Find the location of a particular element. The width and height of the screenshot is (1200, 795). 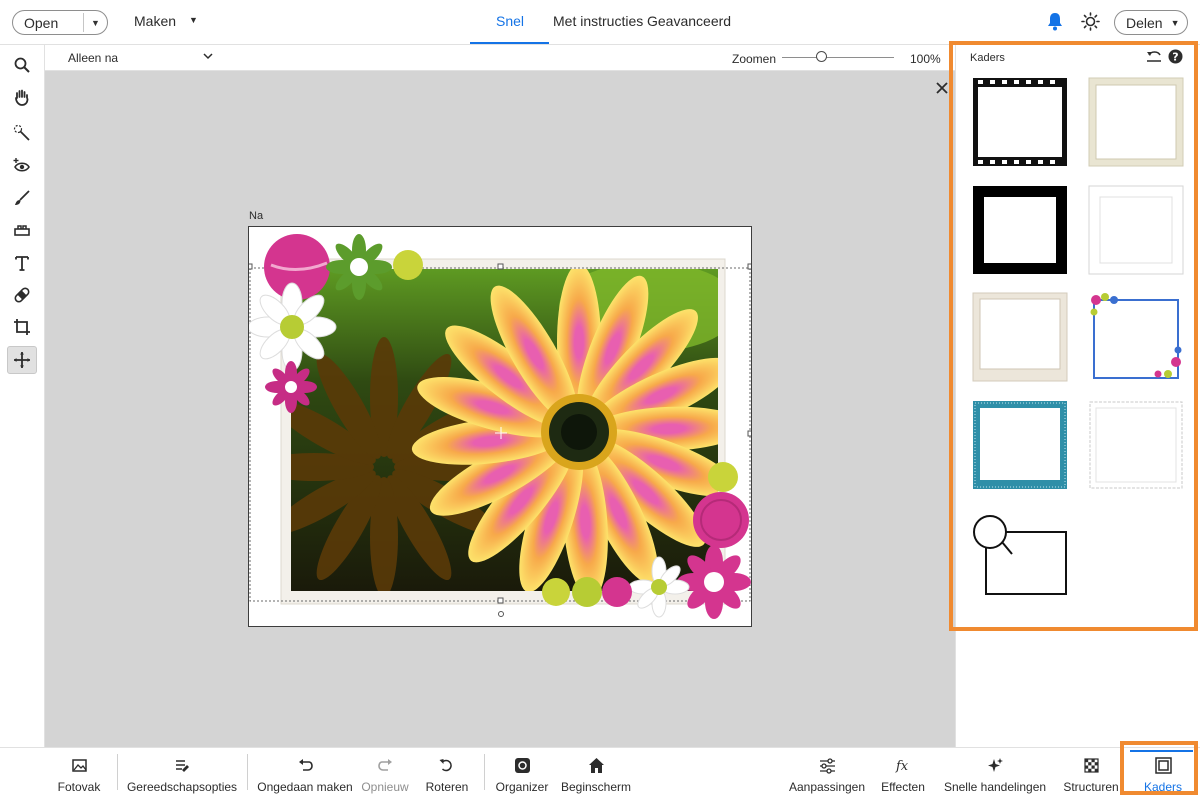

tools-panel is located at coordinates (22, 396).